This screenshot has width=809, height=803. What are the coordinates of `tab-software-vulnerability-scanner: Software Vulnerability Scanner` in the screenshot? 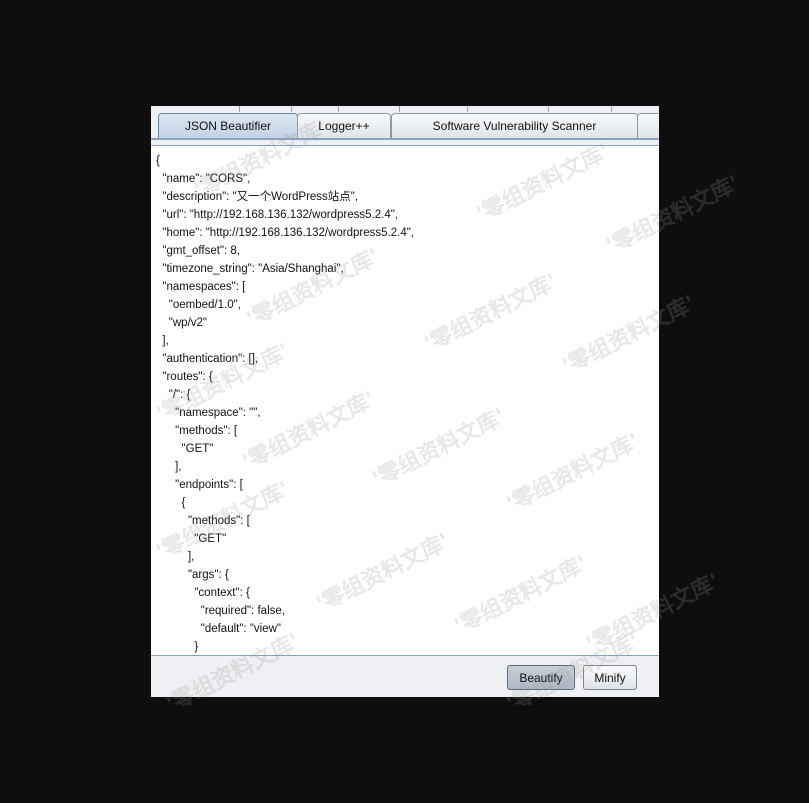 It's located at (514, 125).